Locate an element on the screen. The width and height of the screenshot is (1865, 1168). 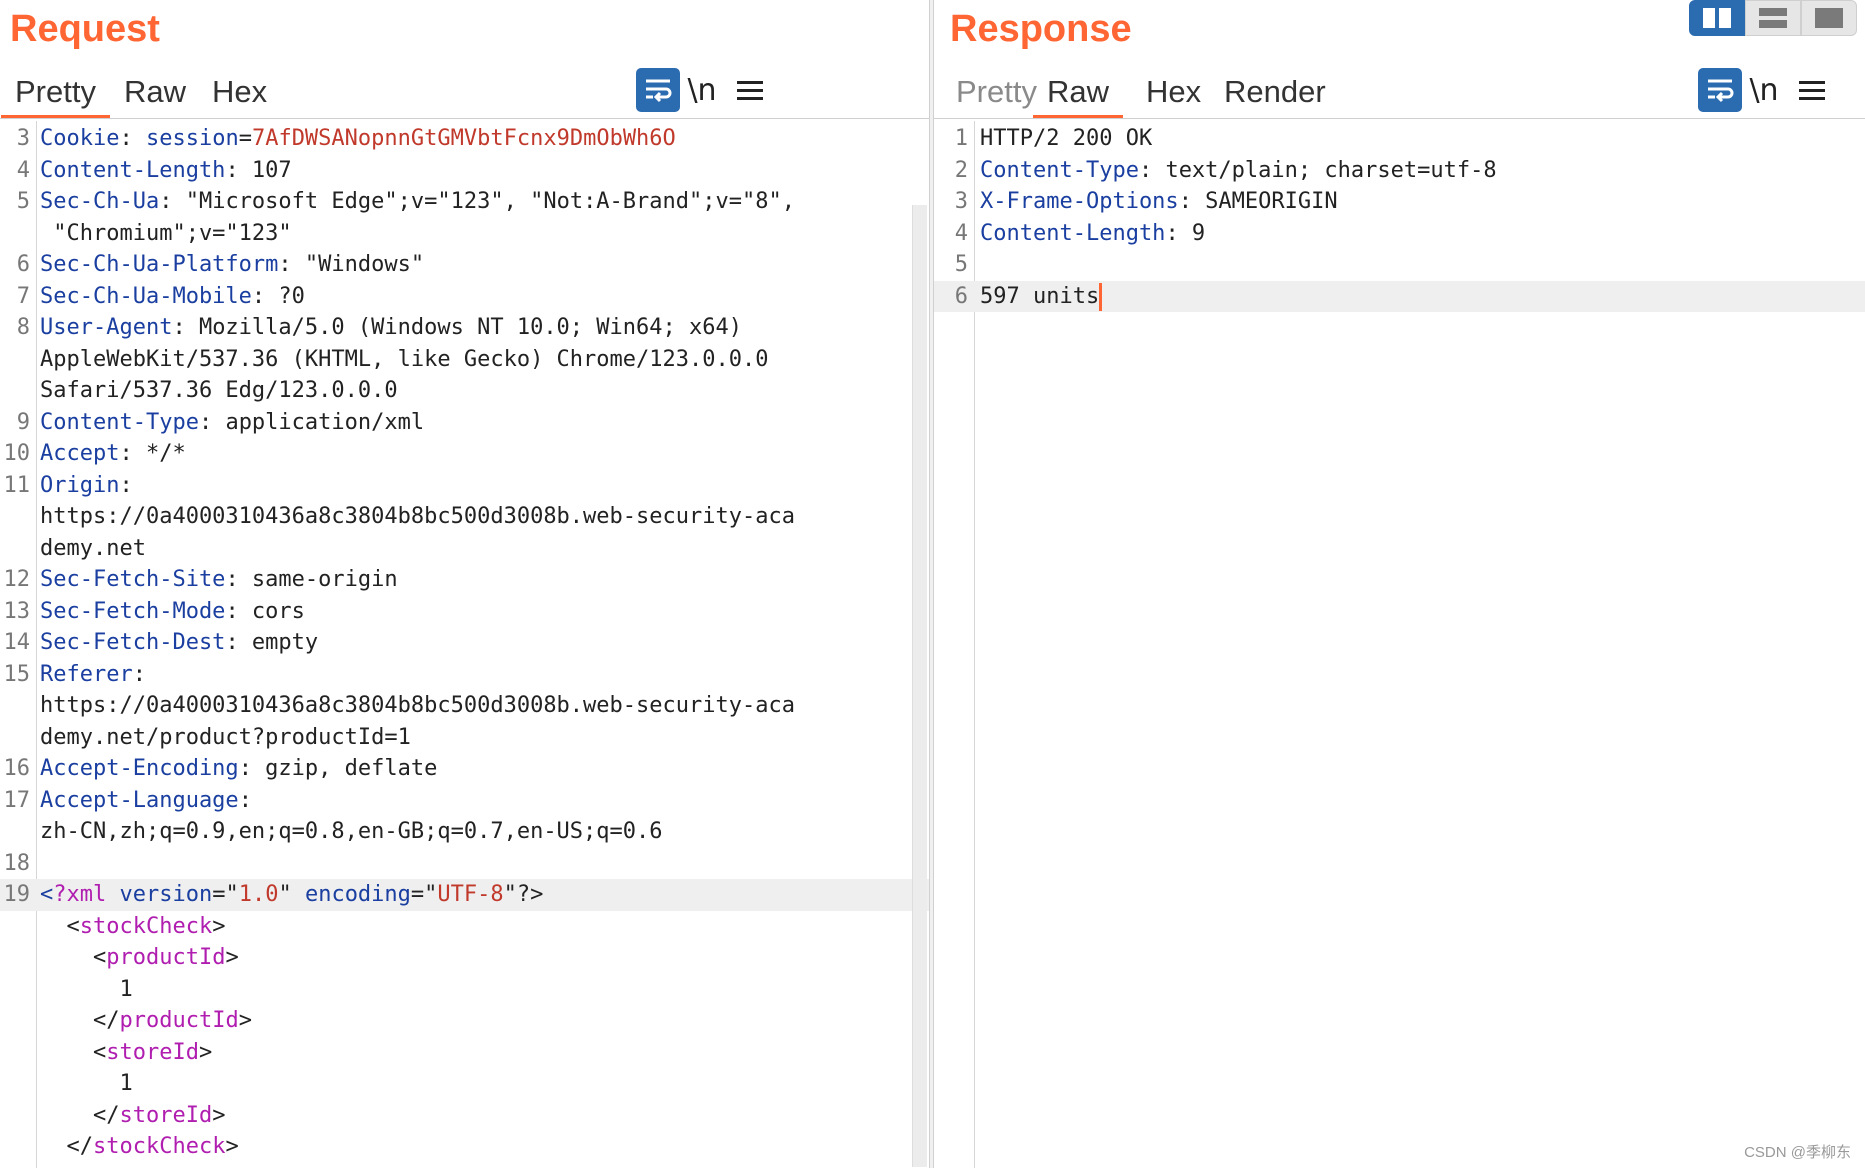
code-line: 10 Accept: */* is located at coordinates (465, 454).